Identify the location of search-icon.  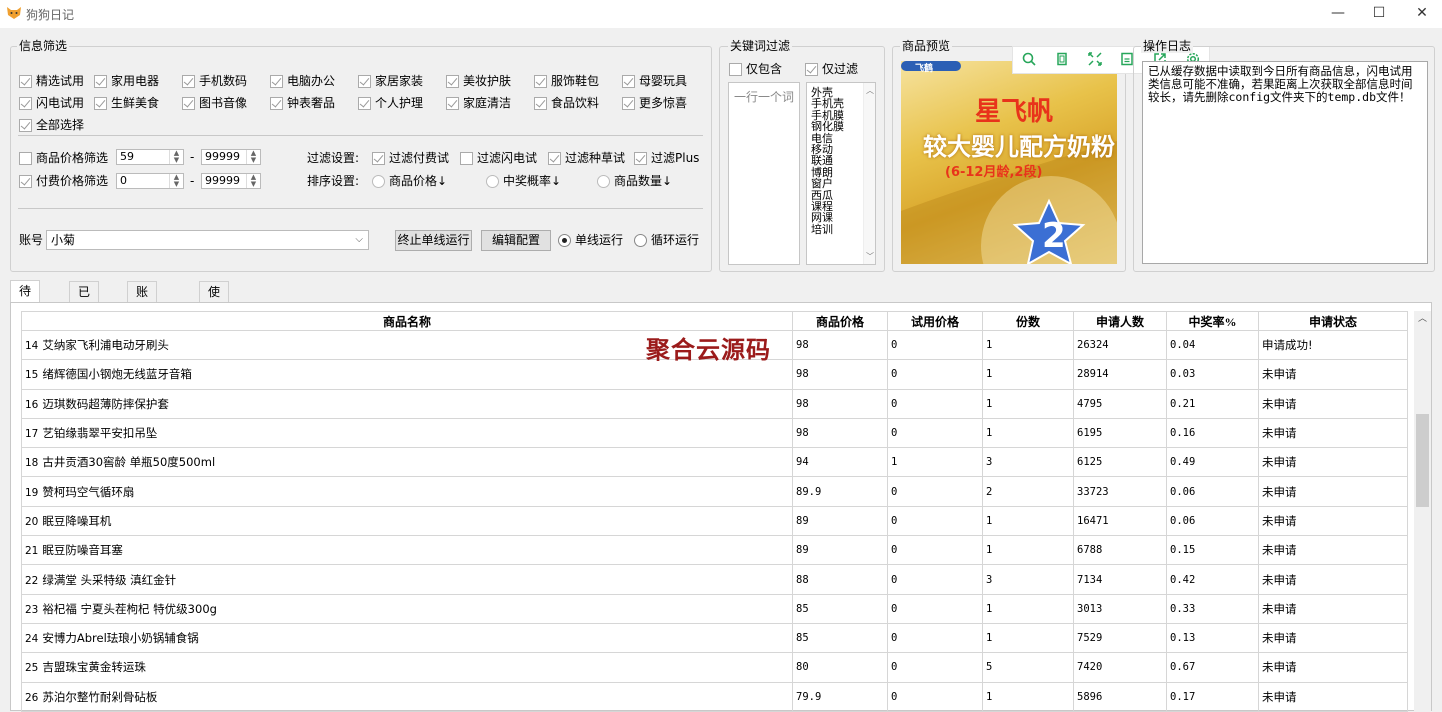
(1029, 60).